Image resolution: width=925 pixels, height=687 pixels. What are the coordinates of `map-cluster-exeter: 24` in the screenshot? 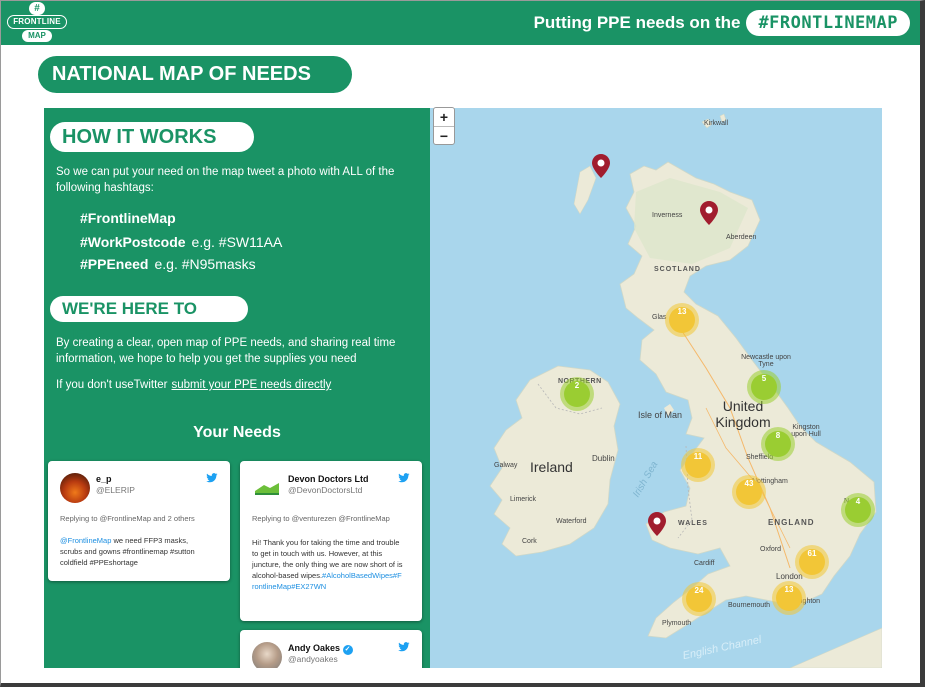 It's located at (699, 599).